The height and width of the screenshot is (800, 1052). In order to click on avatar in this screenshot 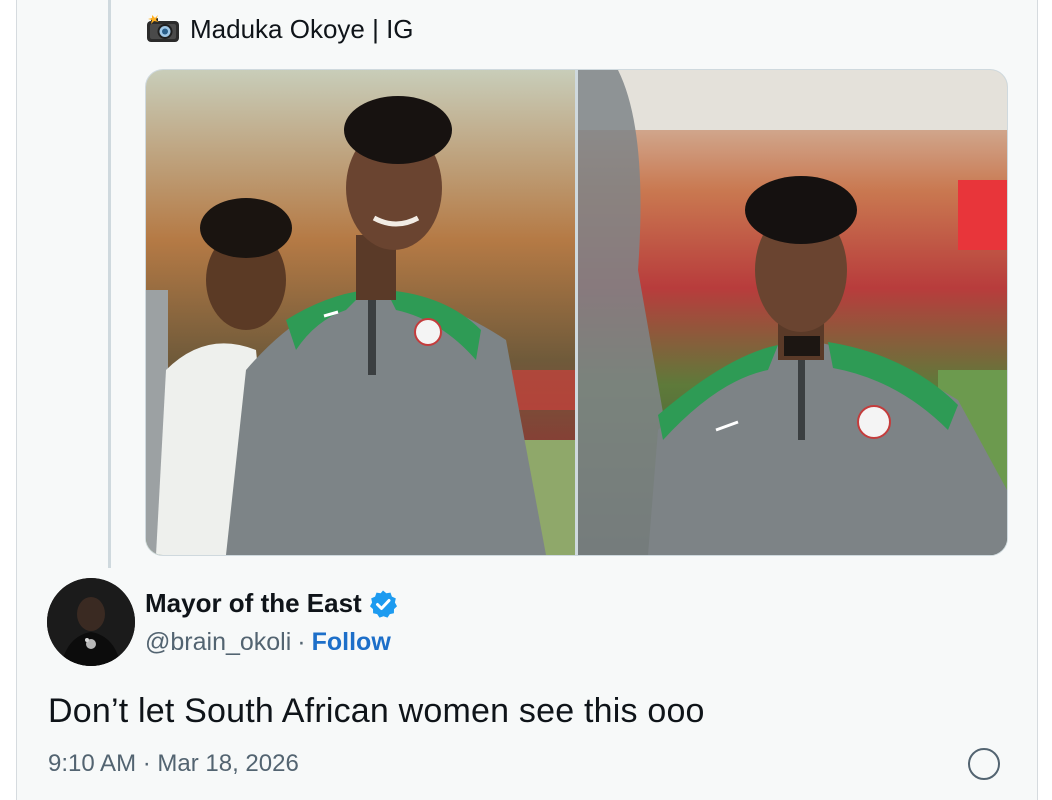, I will do `click(91, 622)`.